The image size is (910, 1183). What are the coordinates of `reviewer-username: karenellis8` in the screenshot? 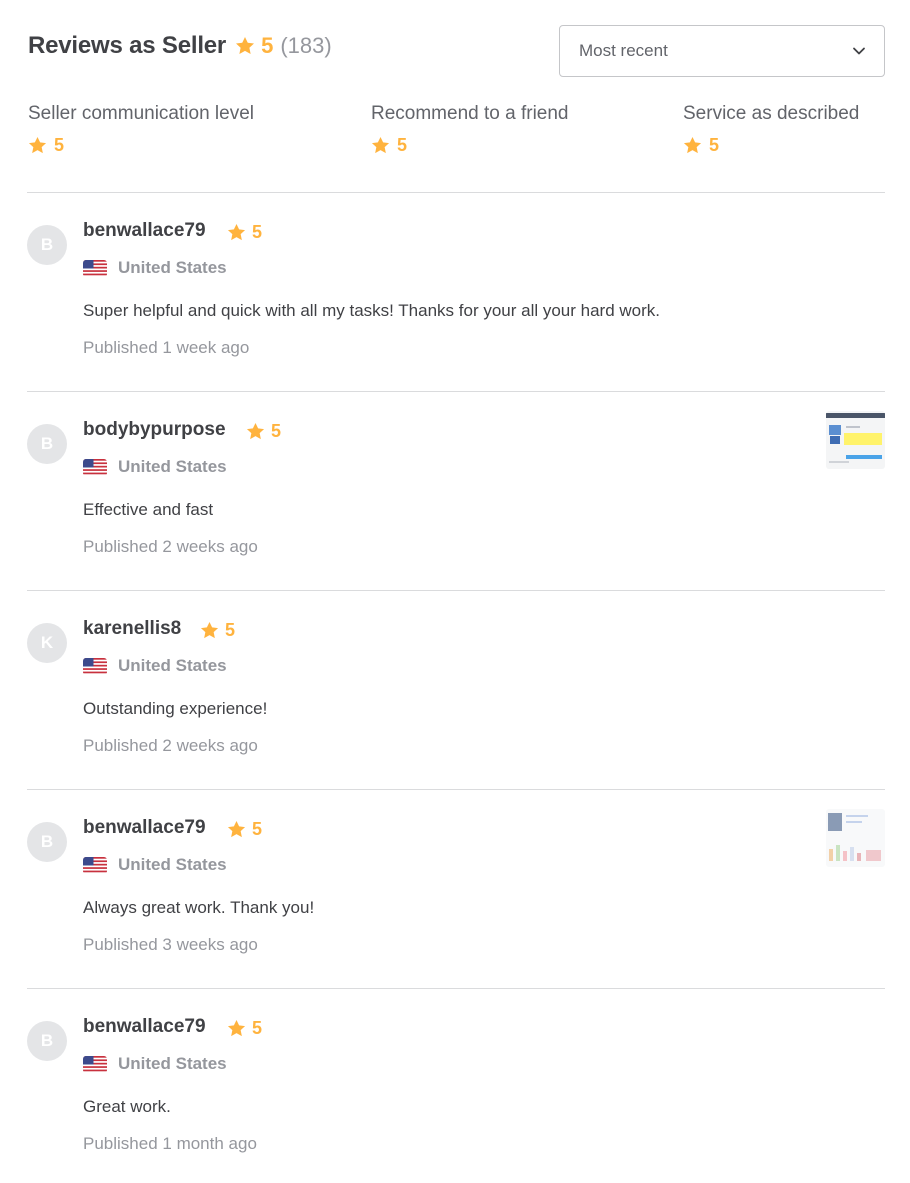 It's located at (132, 629).